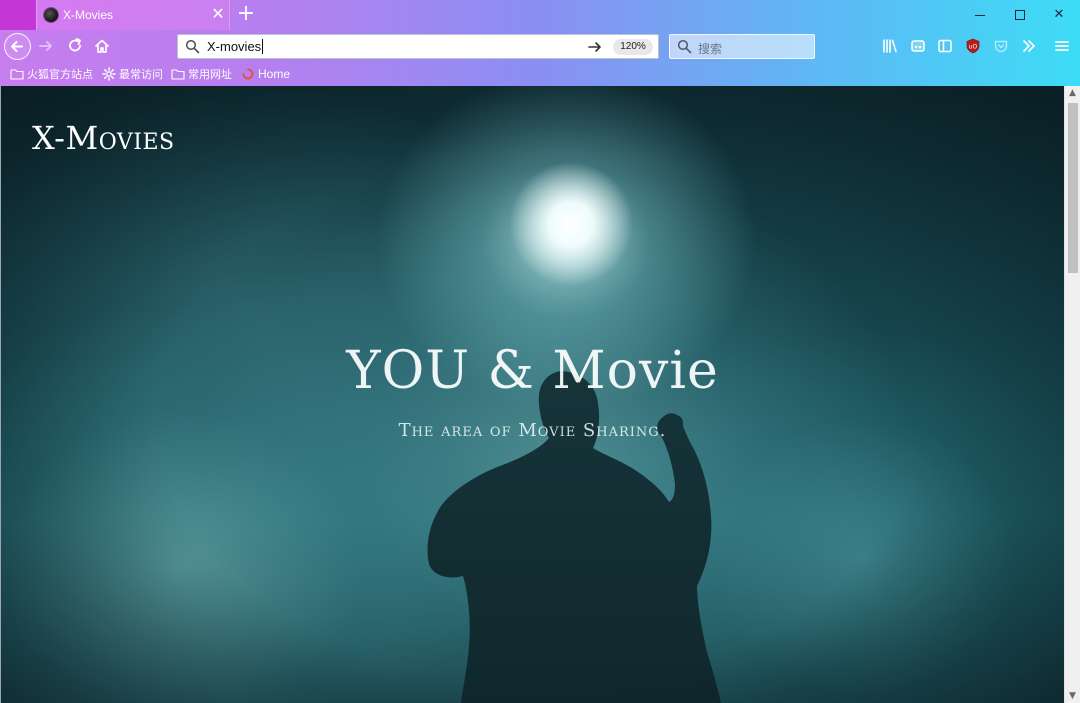 This screenshot has height=703, width=1080. I want to click on maximize-button, so click(1020, 15).